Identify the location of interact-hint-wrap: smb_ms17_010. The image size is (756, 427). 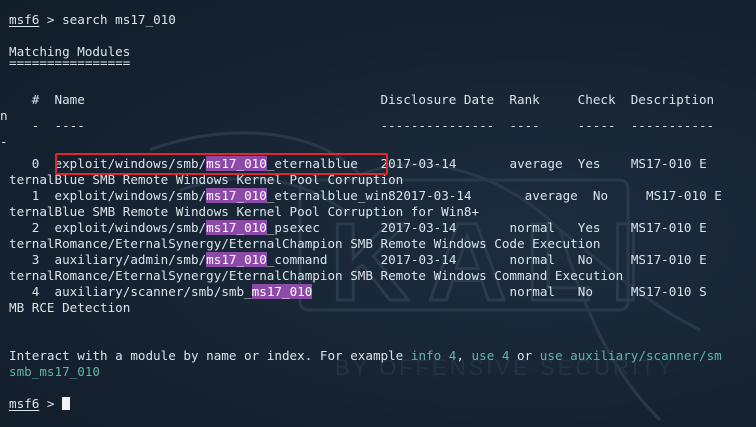
(54, 371).